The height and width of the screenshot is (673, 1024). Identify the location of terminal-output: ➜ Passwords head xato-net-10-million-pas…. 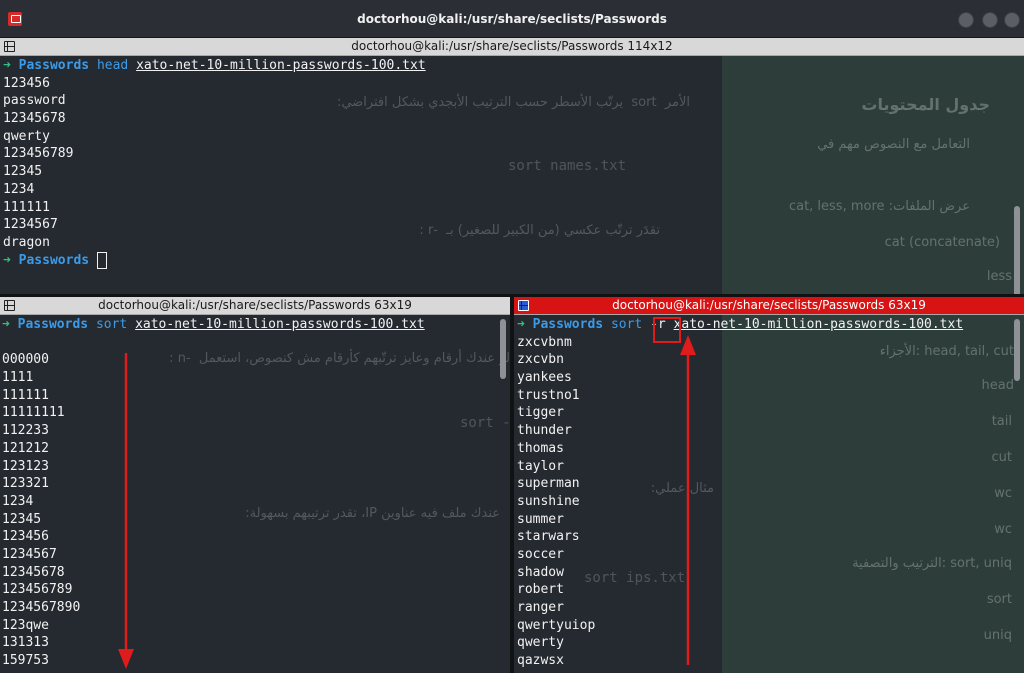
(214, 163).